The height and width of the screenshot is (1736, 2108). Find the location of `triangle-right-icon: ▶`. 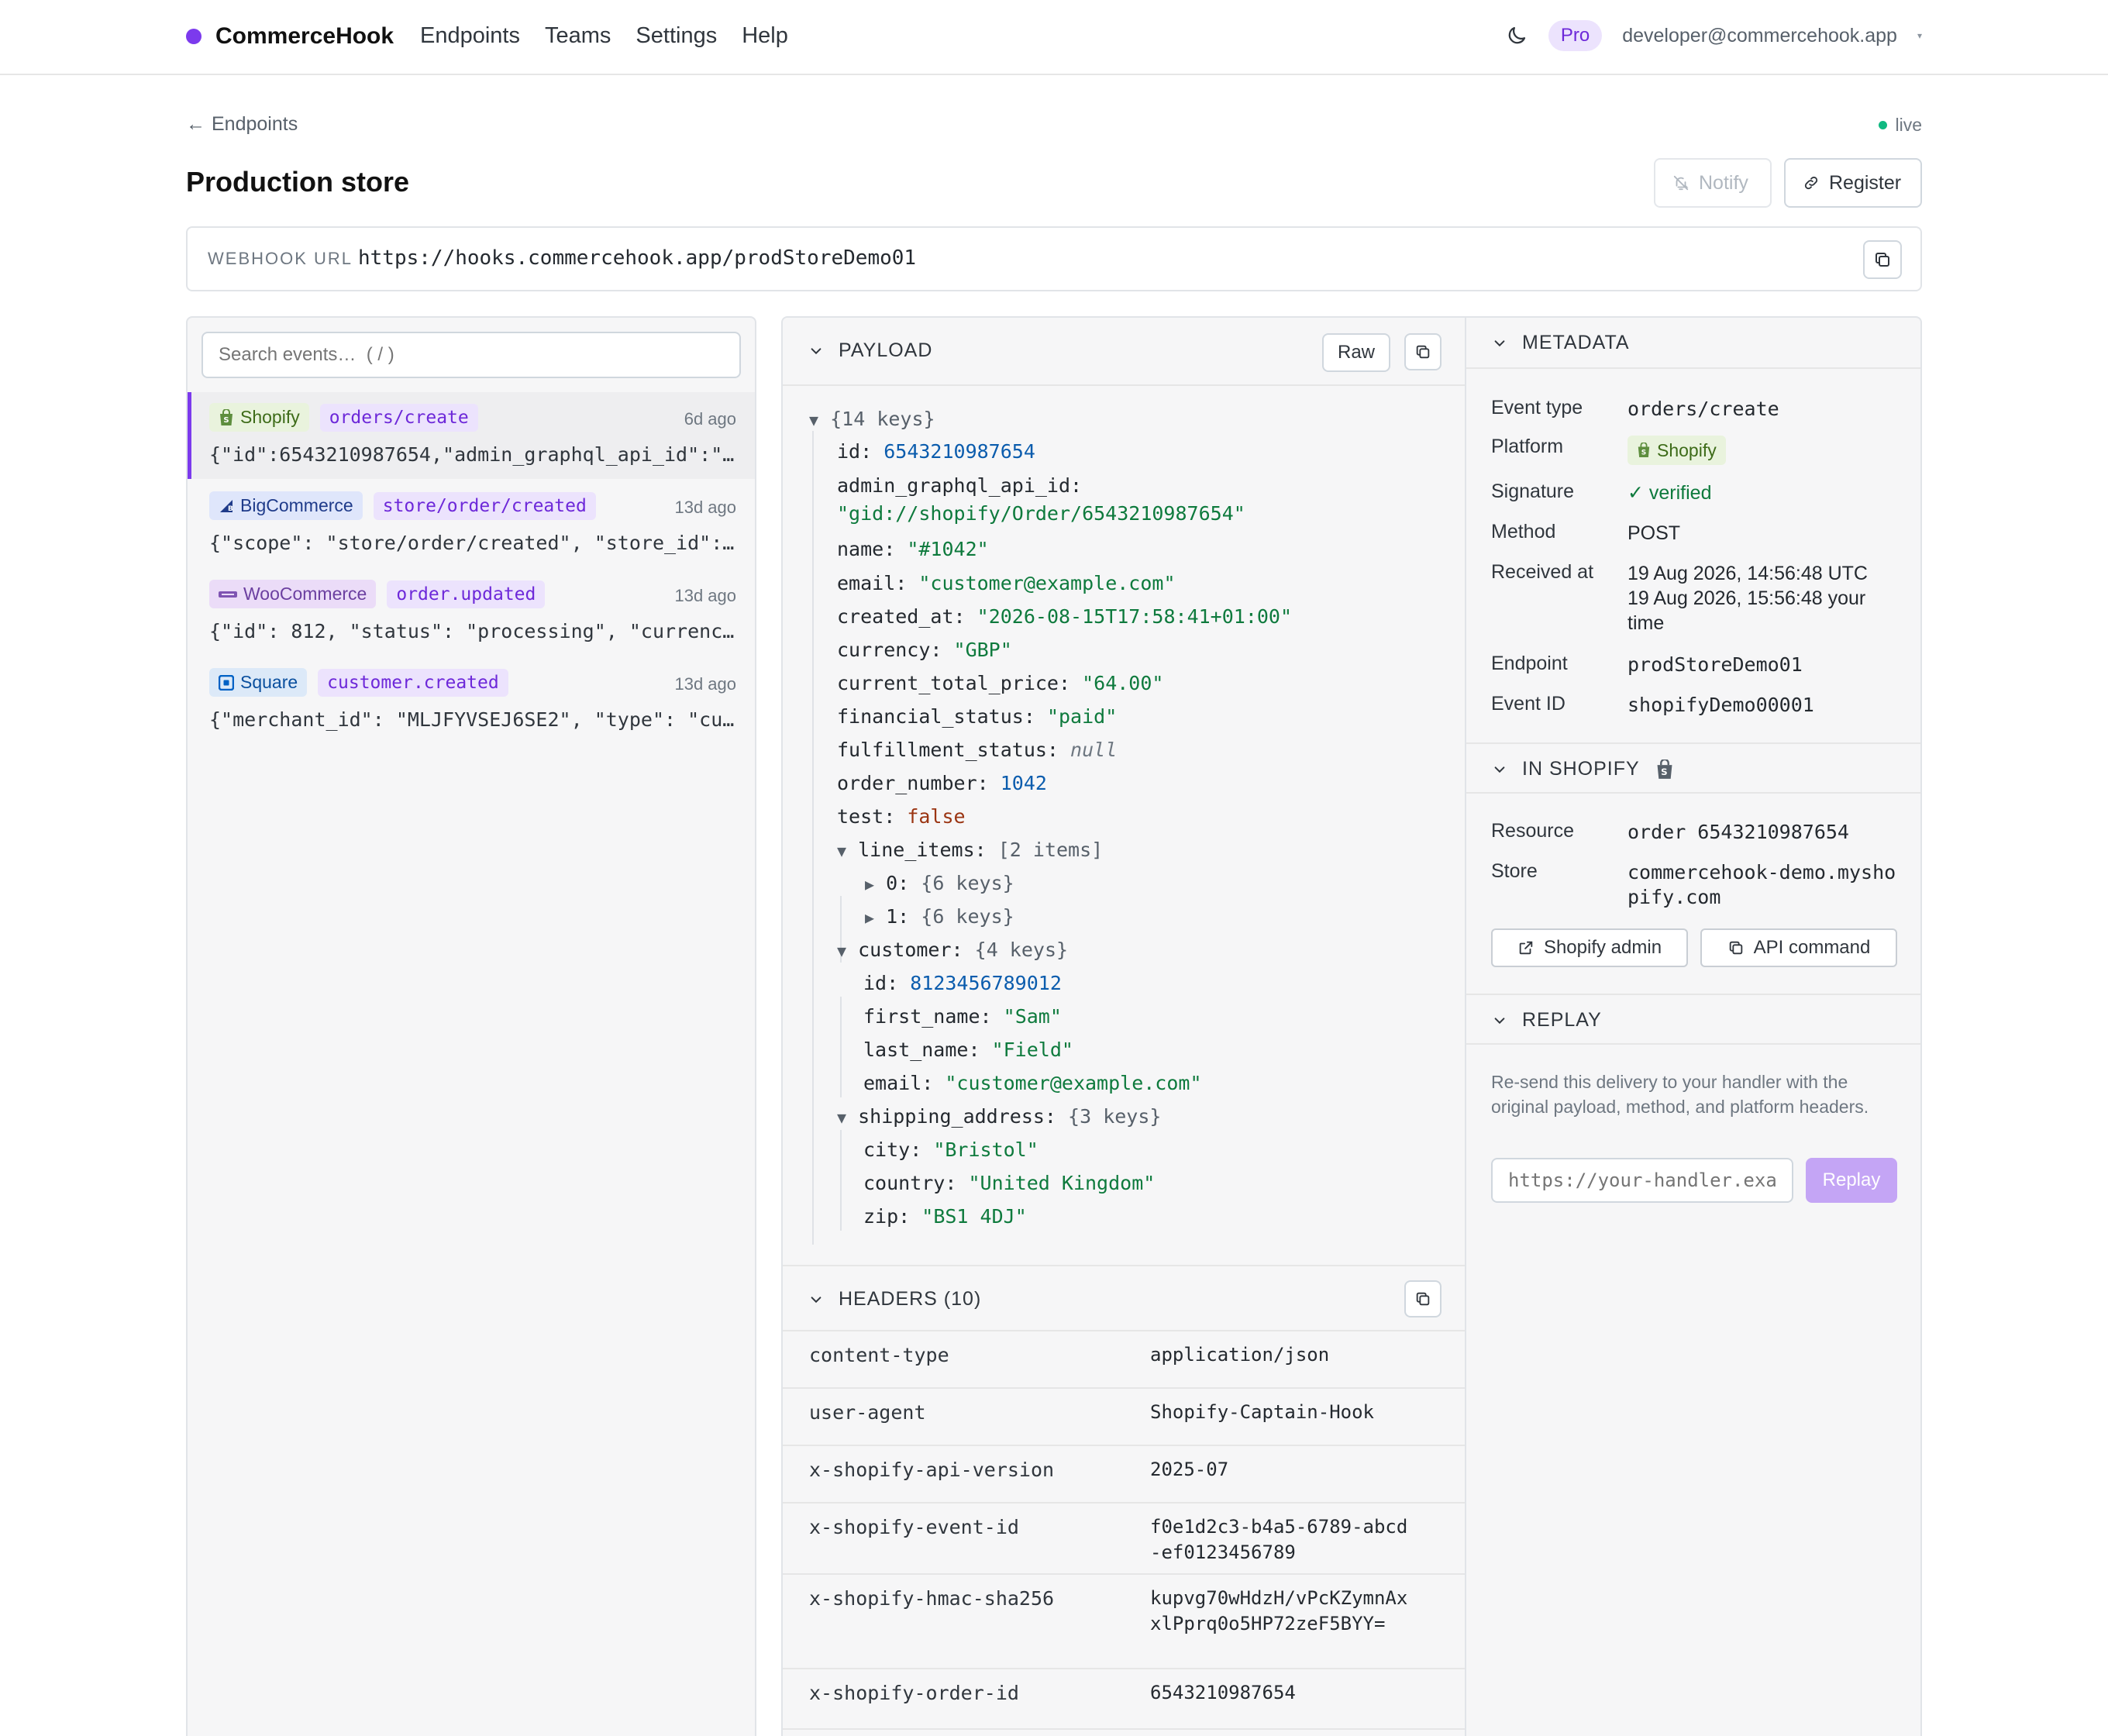

triangle-right-icon: ▶ is located at coordinates (870, 917).